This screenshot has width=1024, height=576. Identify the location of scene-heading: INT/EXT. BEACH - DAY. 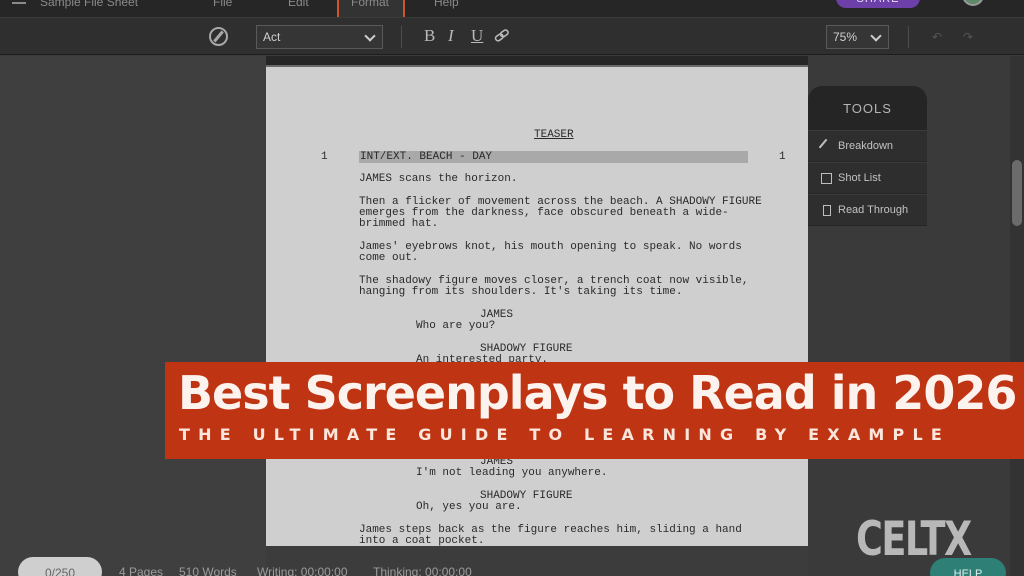
(426, 157).